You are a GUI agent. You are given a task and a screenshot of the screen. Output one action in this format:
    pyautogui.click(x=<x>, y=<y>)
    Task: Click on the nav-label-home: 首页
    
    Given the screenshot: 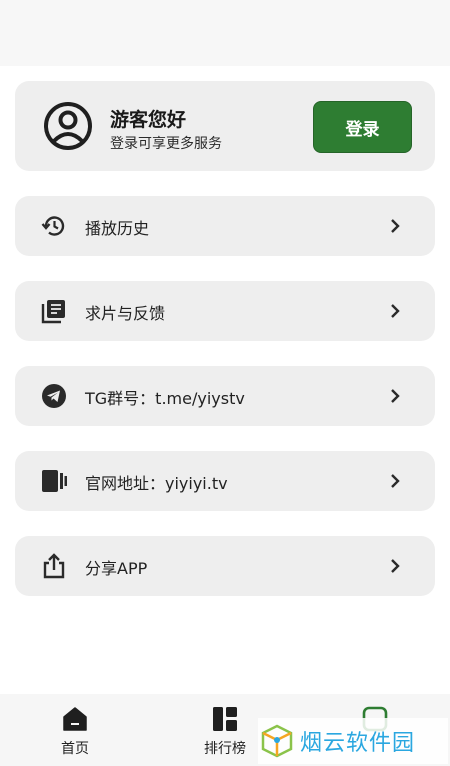 What is the action you would take?
    pyautogui.click(x=75, y=749)
    